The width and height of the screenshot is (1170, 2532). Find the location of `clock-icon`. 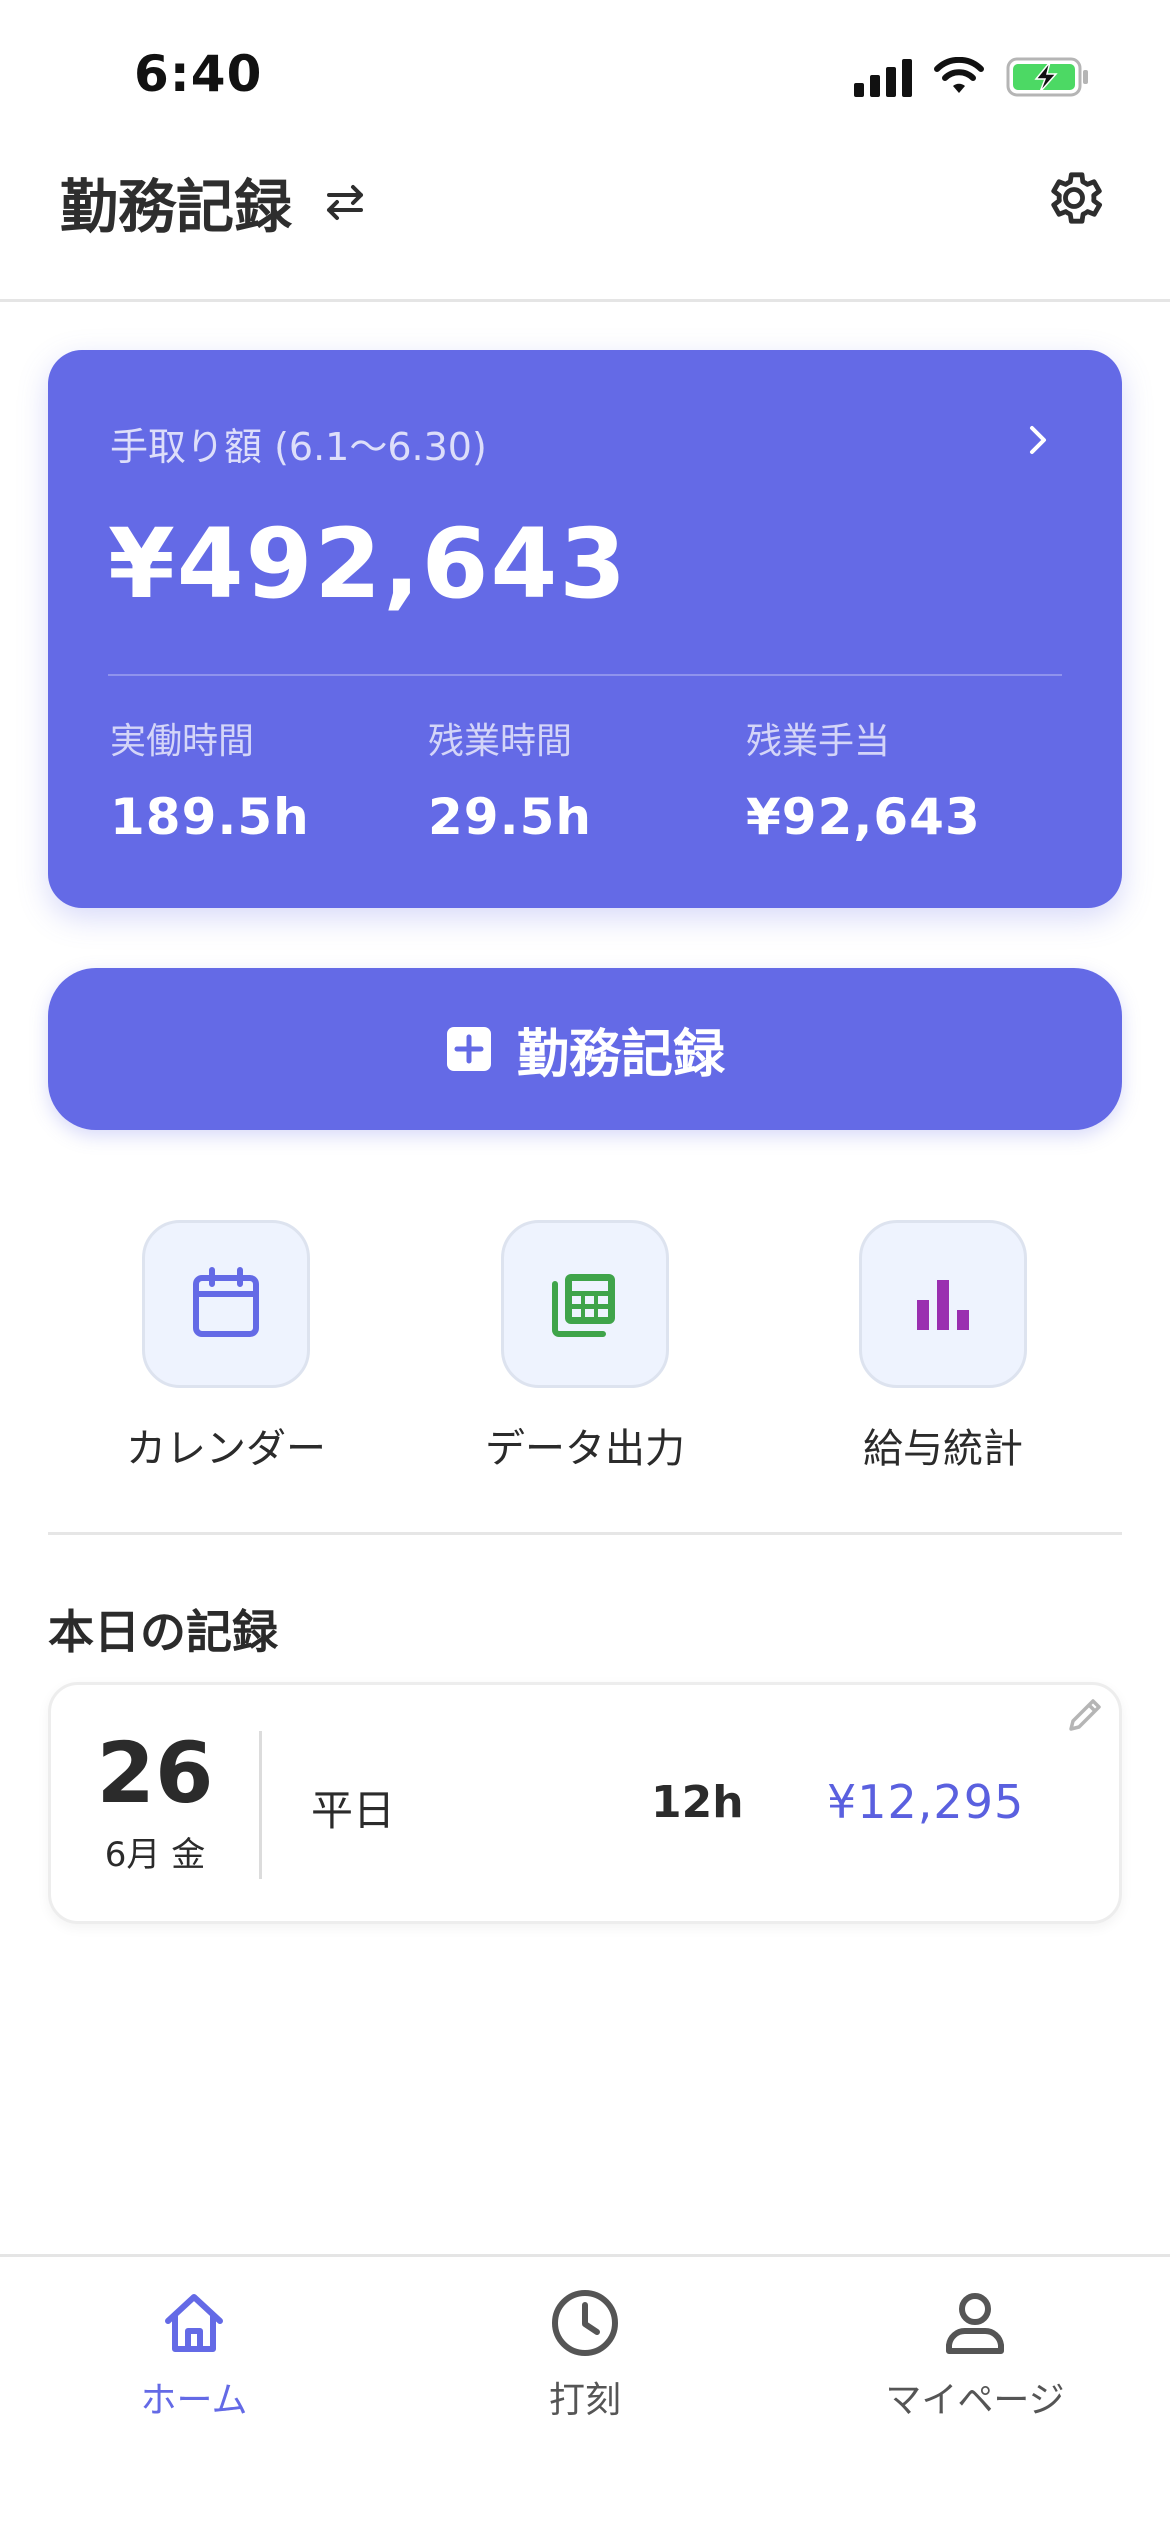

clock-icon is located at coordinates (585, 2323).